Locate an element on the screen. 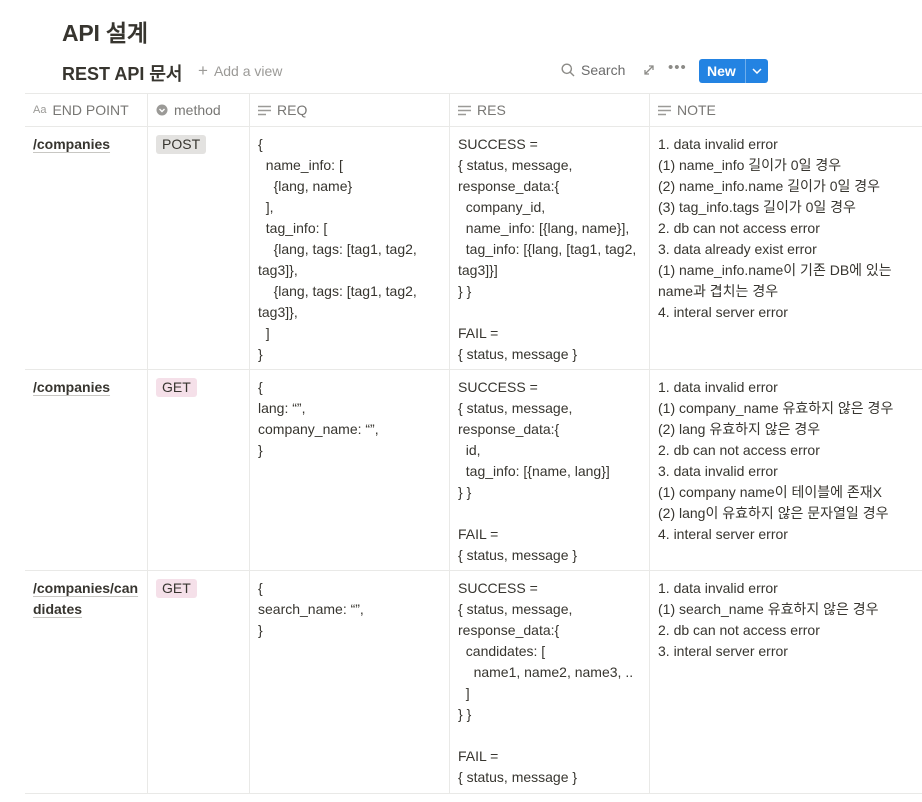  search-button: Search is located at coordinates (593, 70).